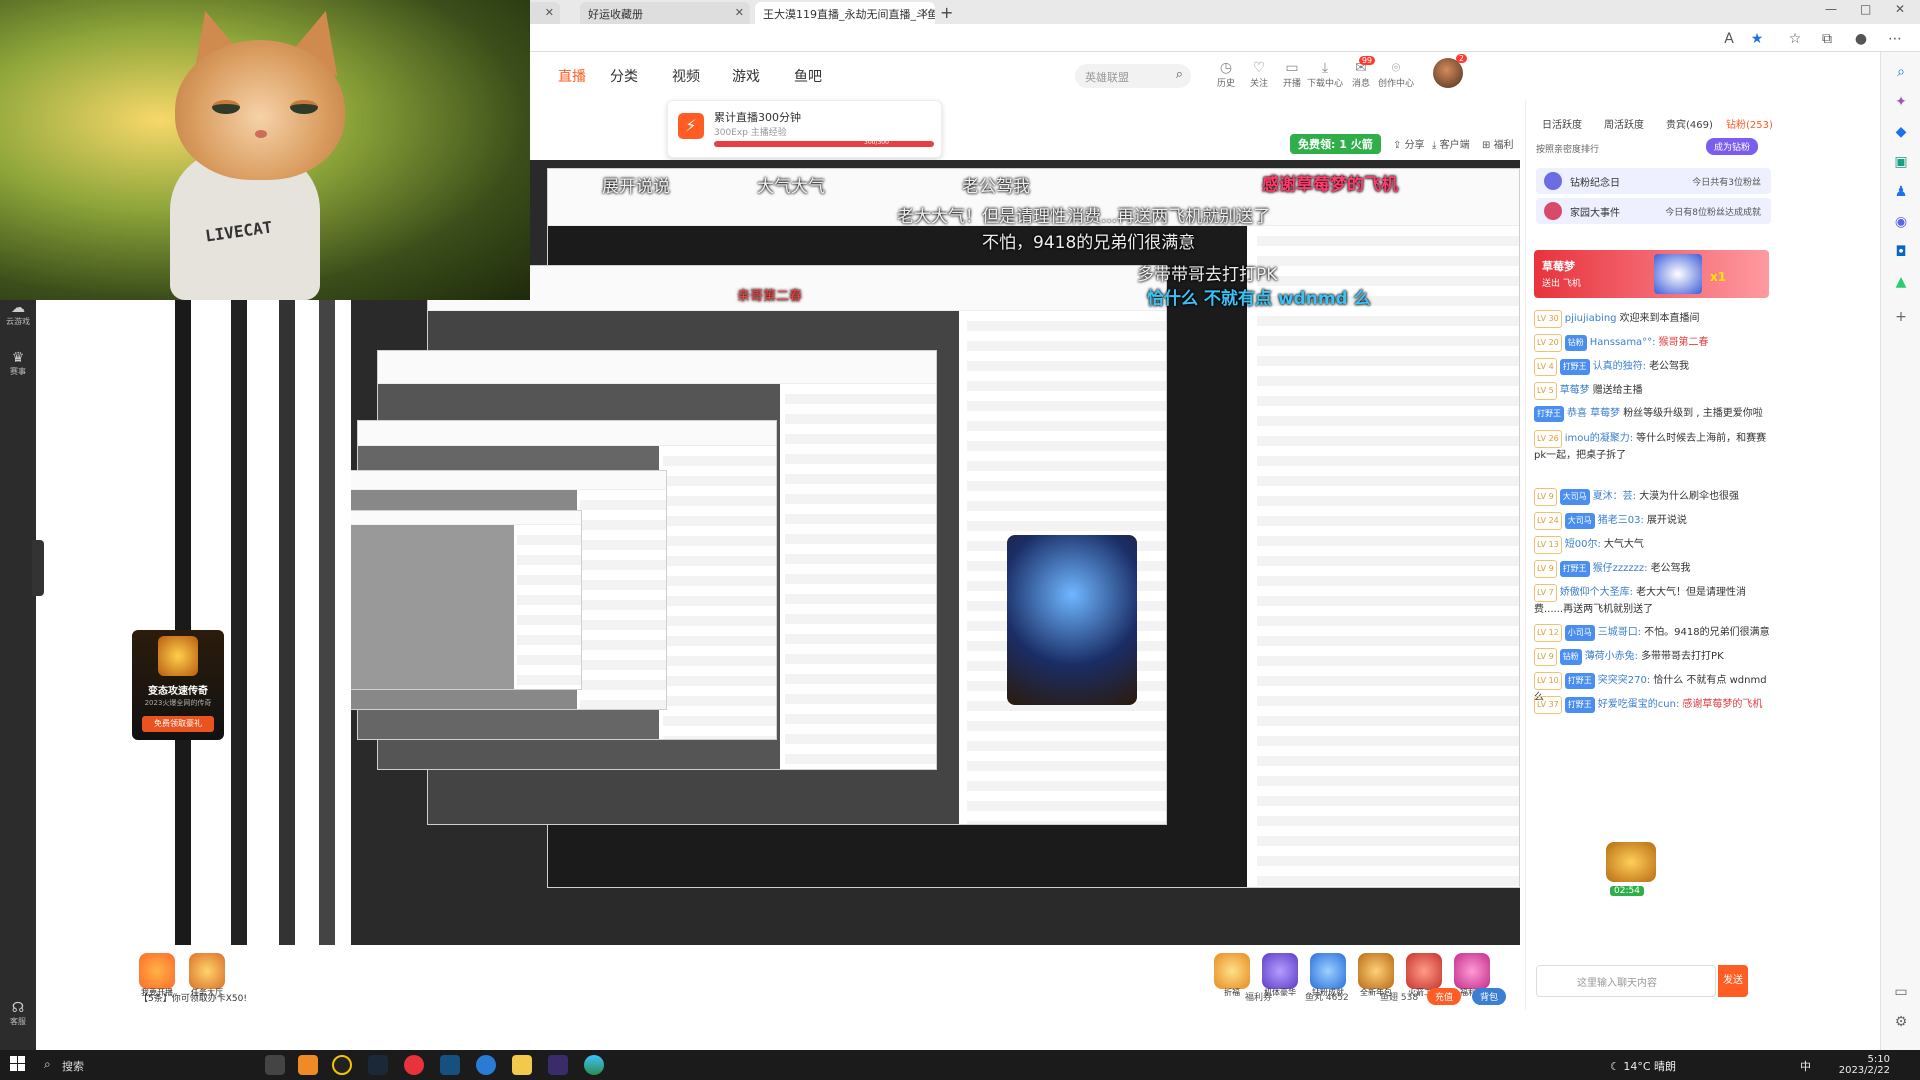  Describe the element at coordinates (686, 76) in the screenshot. I see `nav-video: 视频` at that location.